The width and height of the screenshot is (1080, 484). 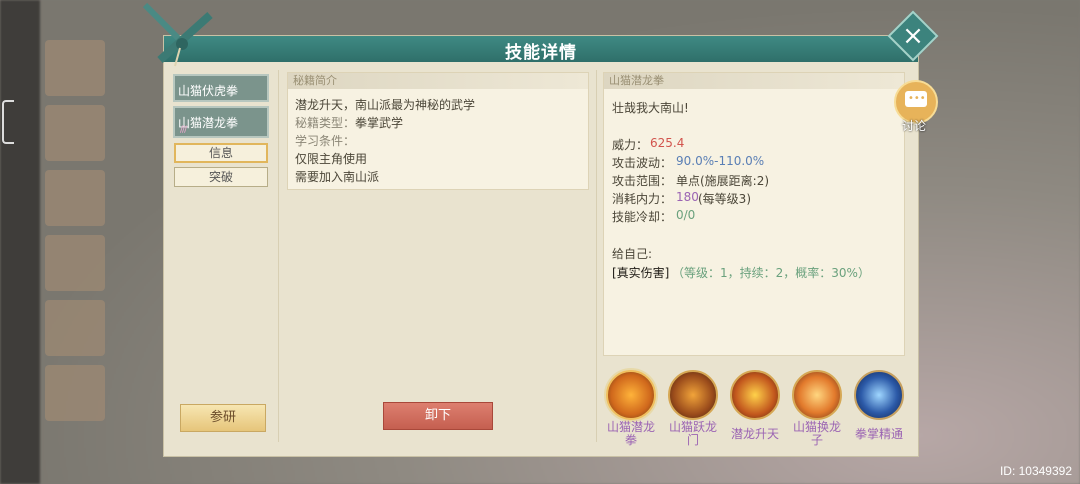 What do you see at coordinates (720, 161) in the screenshot?
I see `wave-value: 90.0%-110.0%` at bounding box center [720, 161].